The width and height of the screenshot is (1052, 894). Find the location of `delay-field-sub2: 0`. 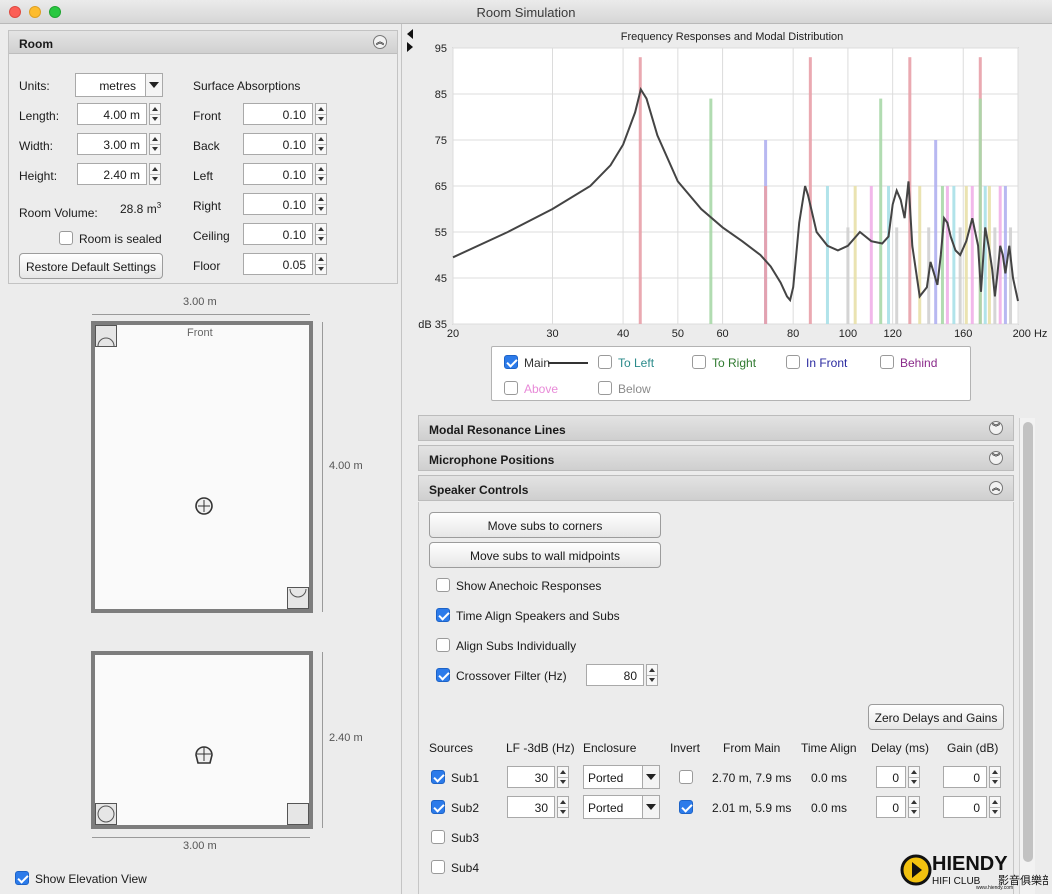

delay-field-sub2: 0 is located at coordinates (891, 807).